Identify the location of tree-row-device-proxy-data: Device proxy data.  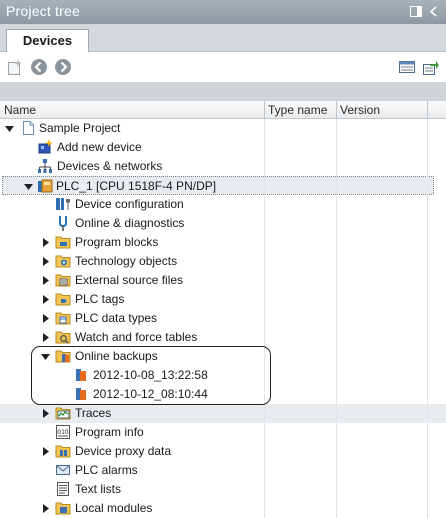
(223, 451).